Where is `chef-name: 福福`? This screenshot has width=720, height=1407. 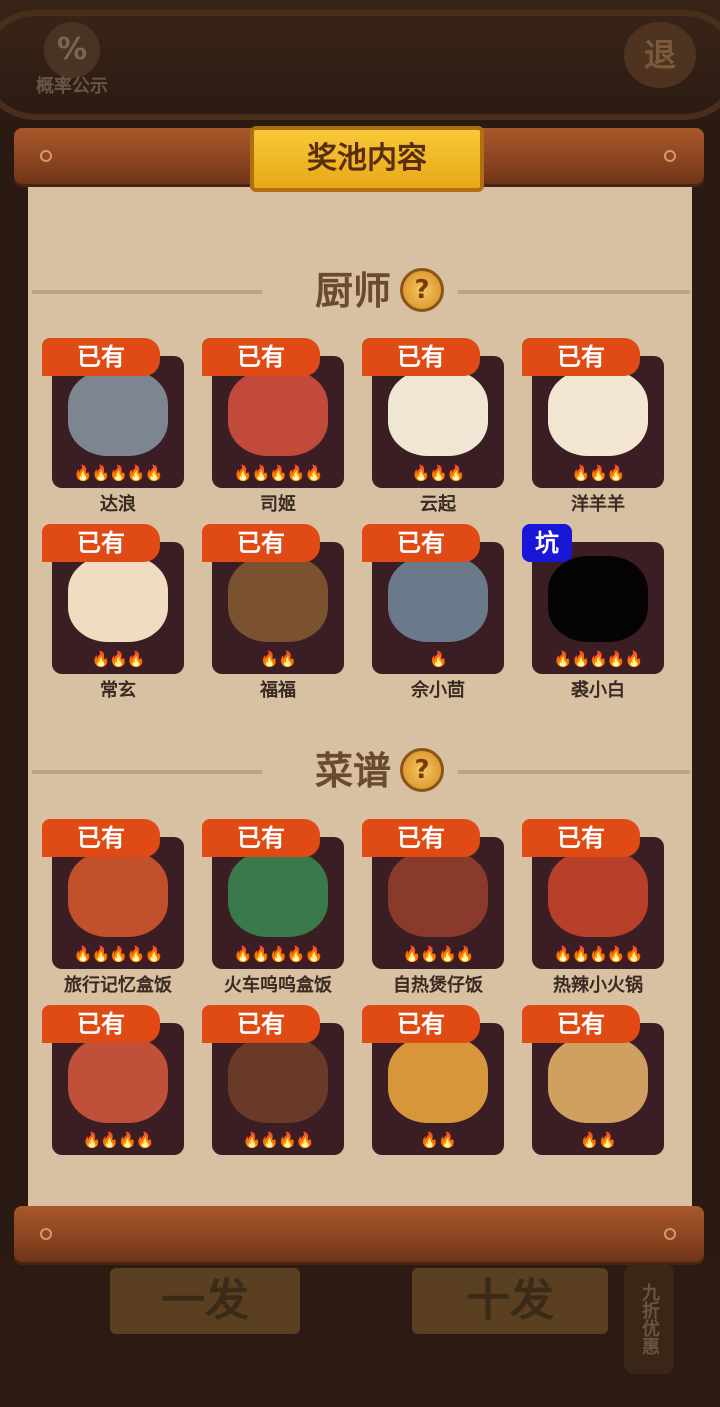
chef-name: 福福 is located at coordinates (278, 690).